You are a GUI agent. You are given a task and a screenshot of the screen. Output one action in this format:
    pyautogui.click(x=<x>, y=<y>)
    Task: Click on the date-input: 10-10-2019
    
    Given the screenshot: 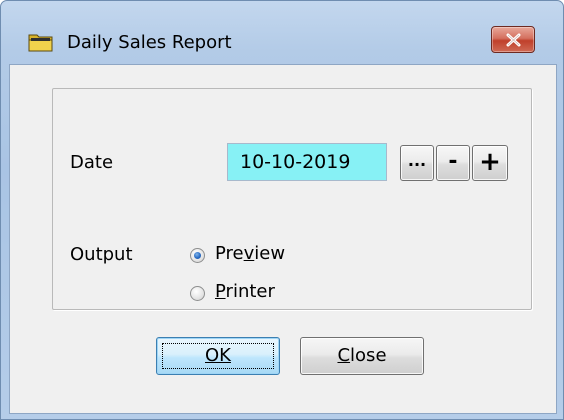 What is the action you would take?
    pyautogui.click(x=307, y=162)
    